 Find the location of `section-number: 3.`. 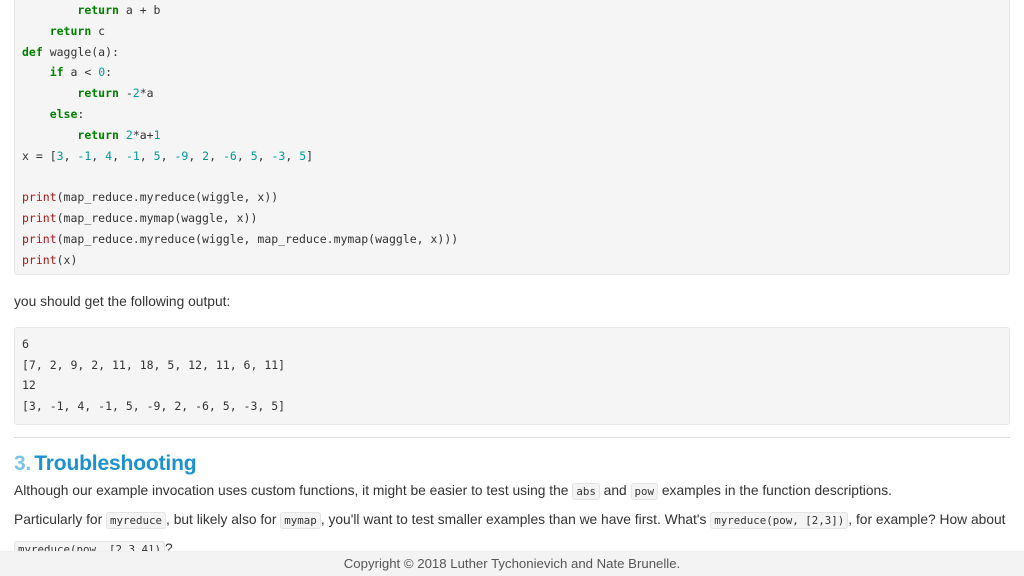

section-number: 3. is located at coordinates (23, 463).